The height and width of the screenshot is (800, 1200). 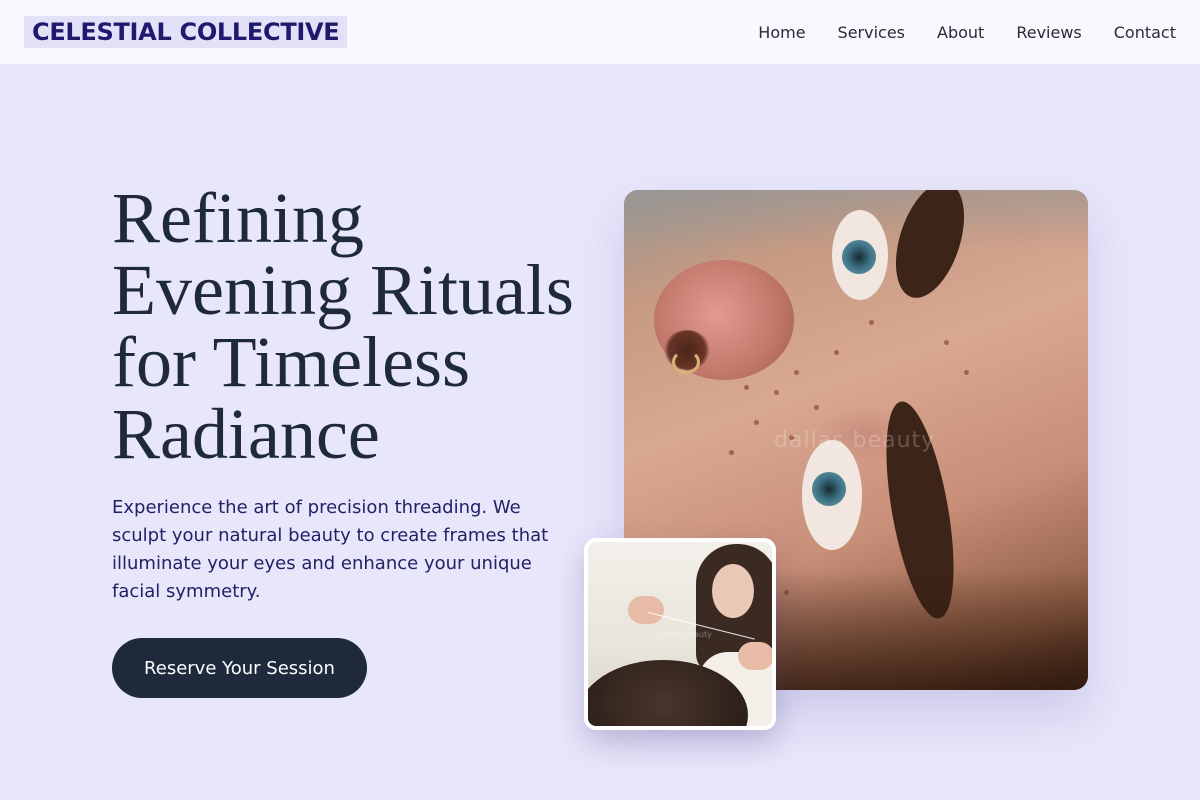 I want to click on inset-photo-face, so click(x=733, y=591).